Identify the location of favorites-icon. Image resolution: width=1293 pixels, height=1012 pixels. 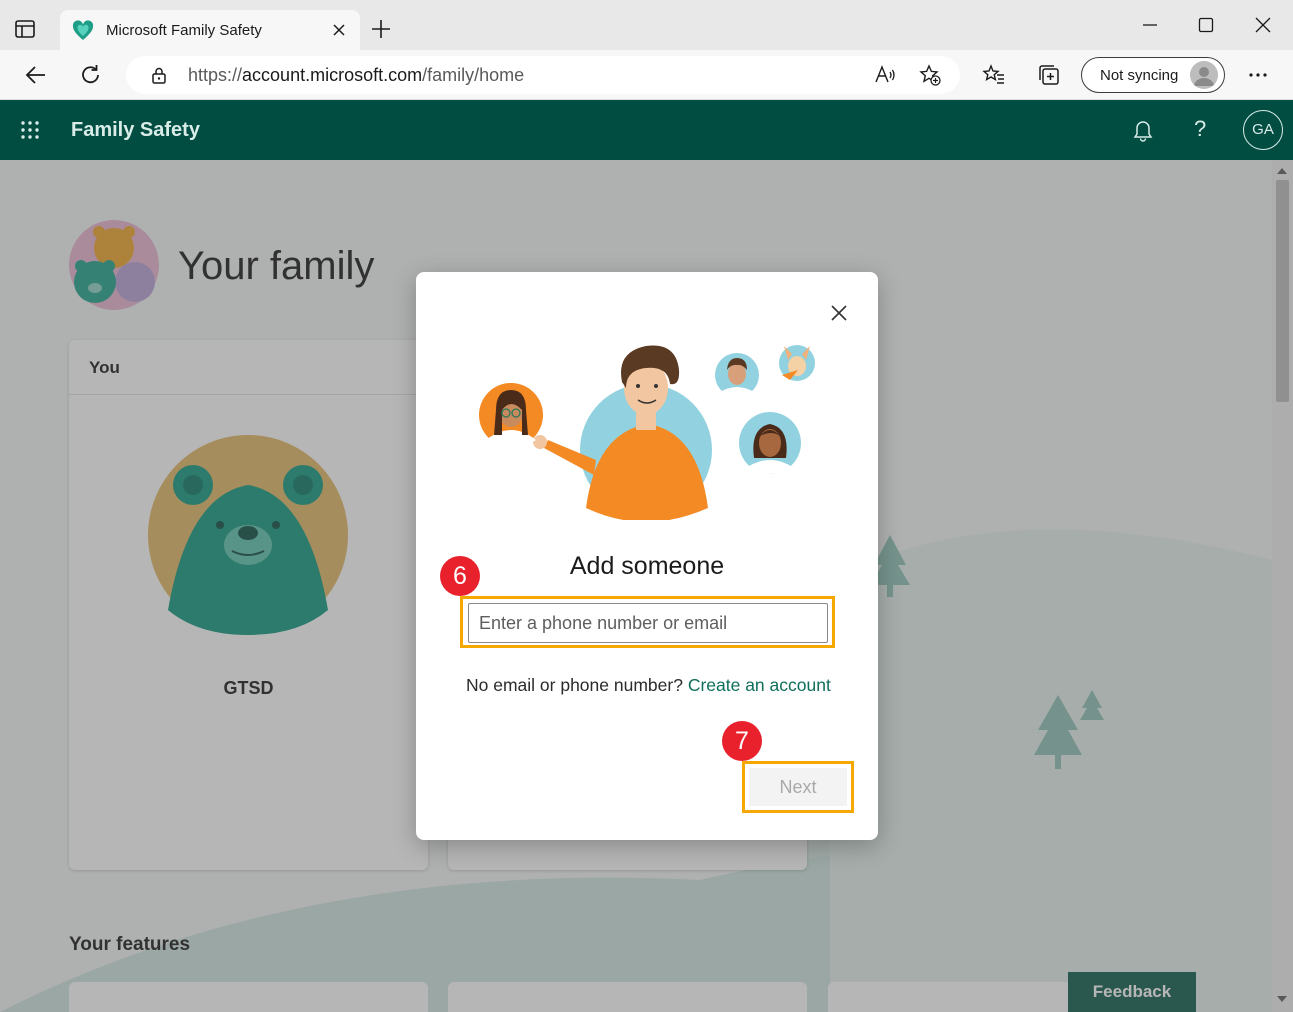
(994, 75).